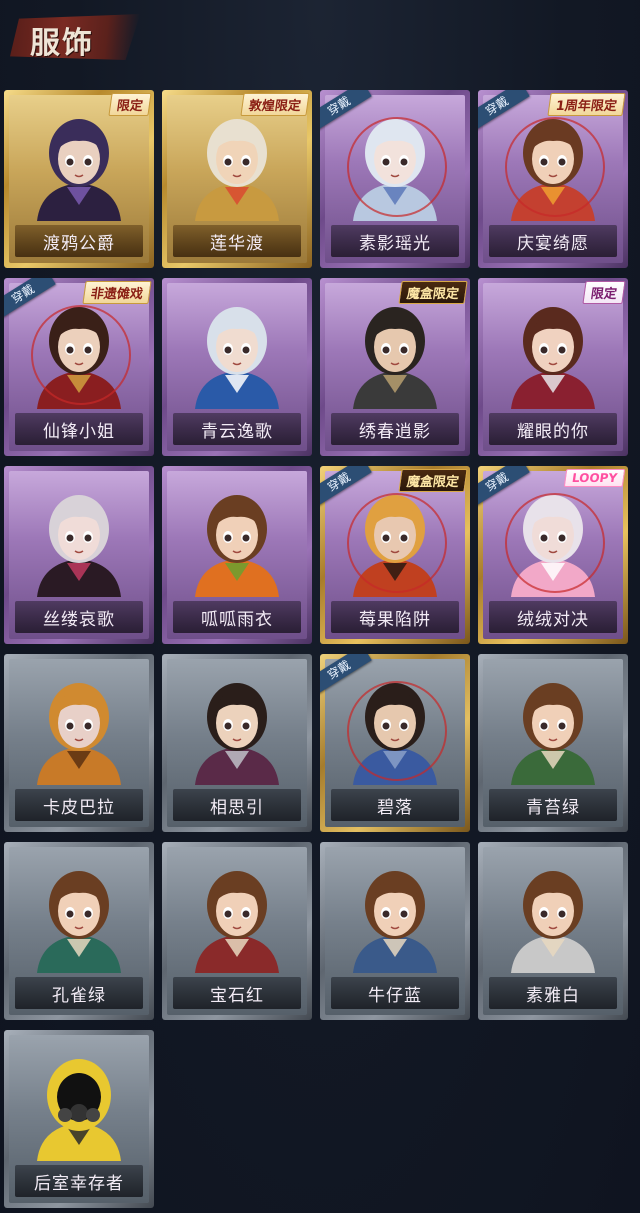 Image resolution: width=640 pixels, height=1213 pixels. I want to click on card-name-bar: 青苔绿, so click(553, 805).